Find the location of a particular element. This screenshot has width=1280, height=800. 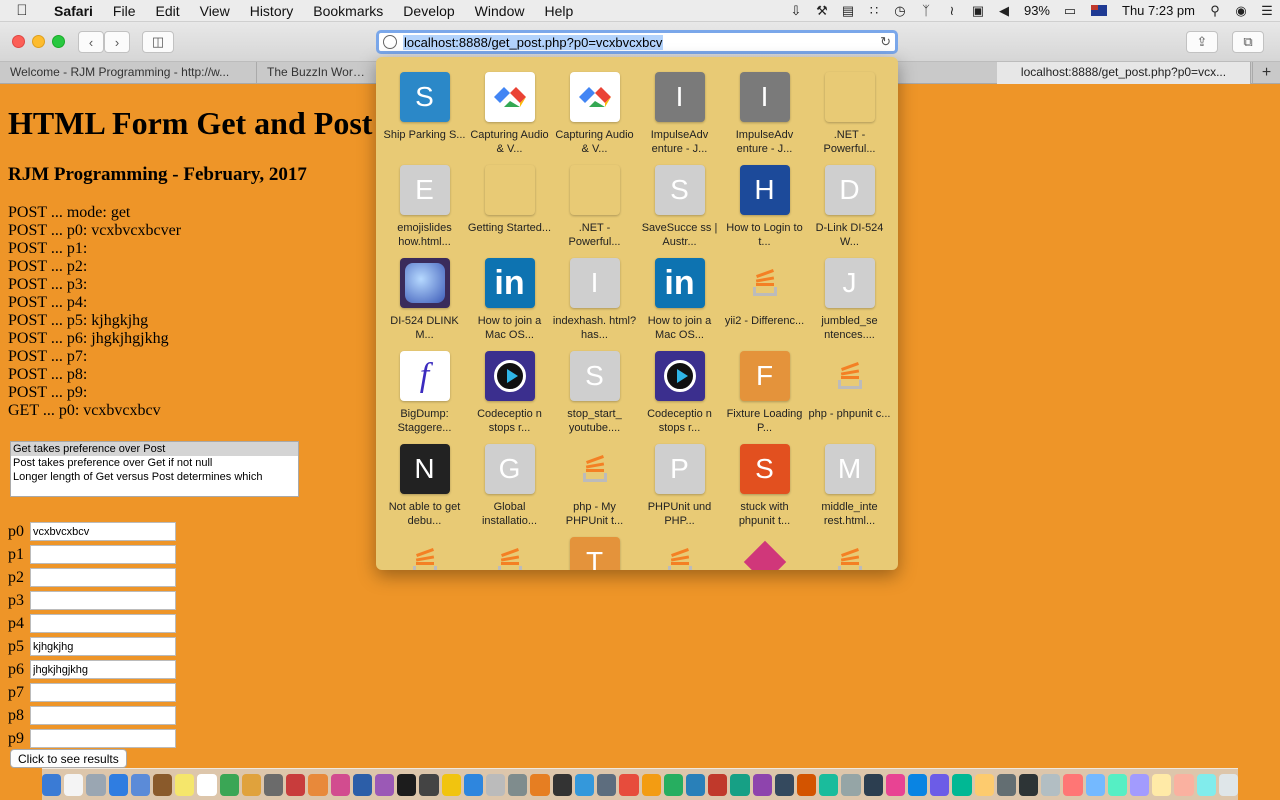

top-site-thumbnail: T is located at coordinates (594, 553).